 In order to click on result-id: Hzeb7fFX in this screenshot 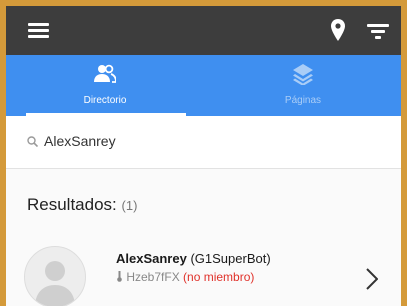, I will do `click(153, 277)`.